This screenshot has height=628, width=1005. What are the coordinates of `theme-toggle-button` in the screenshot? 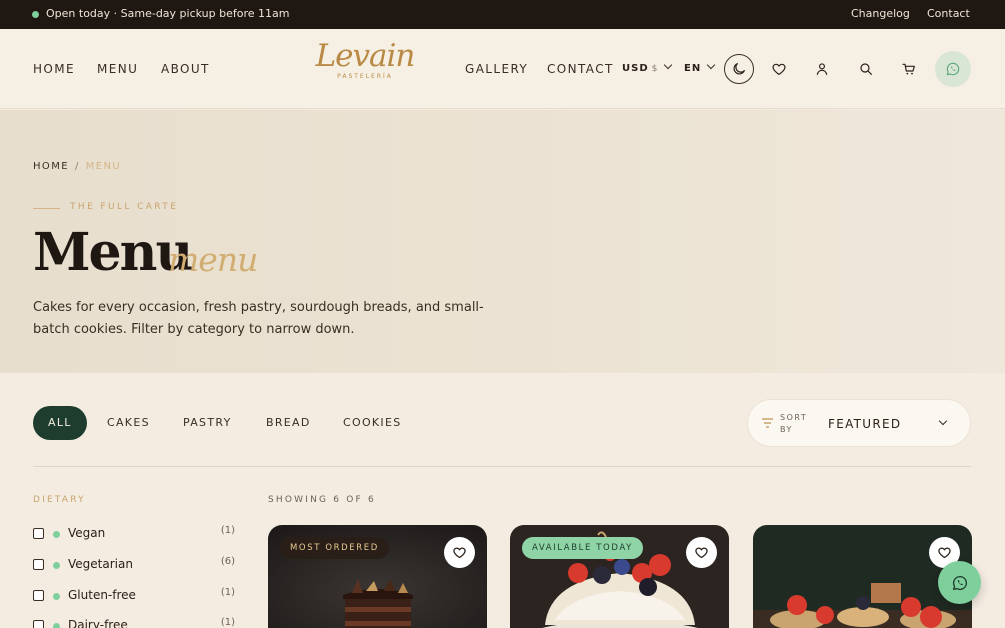 It's located at (739, 69).